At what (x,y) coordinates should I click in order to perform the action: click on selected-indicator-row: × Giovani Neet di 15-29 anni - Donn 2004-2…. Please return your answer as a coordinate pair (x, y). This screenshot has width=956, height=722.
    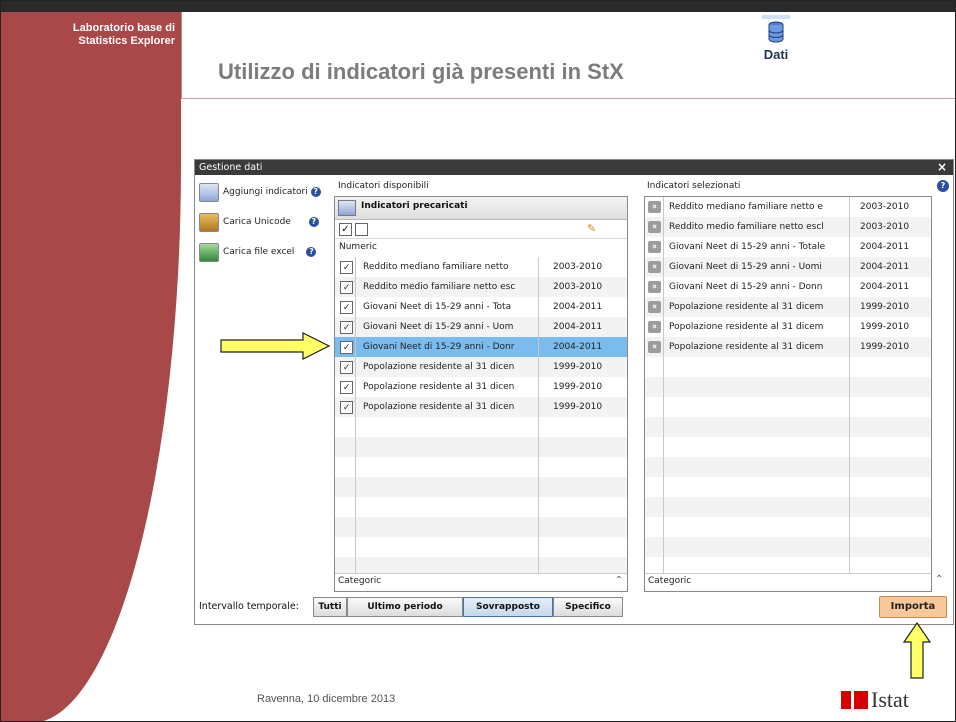
    Looking at the image, I should click on (788, 287).